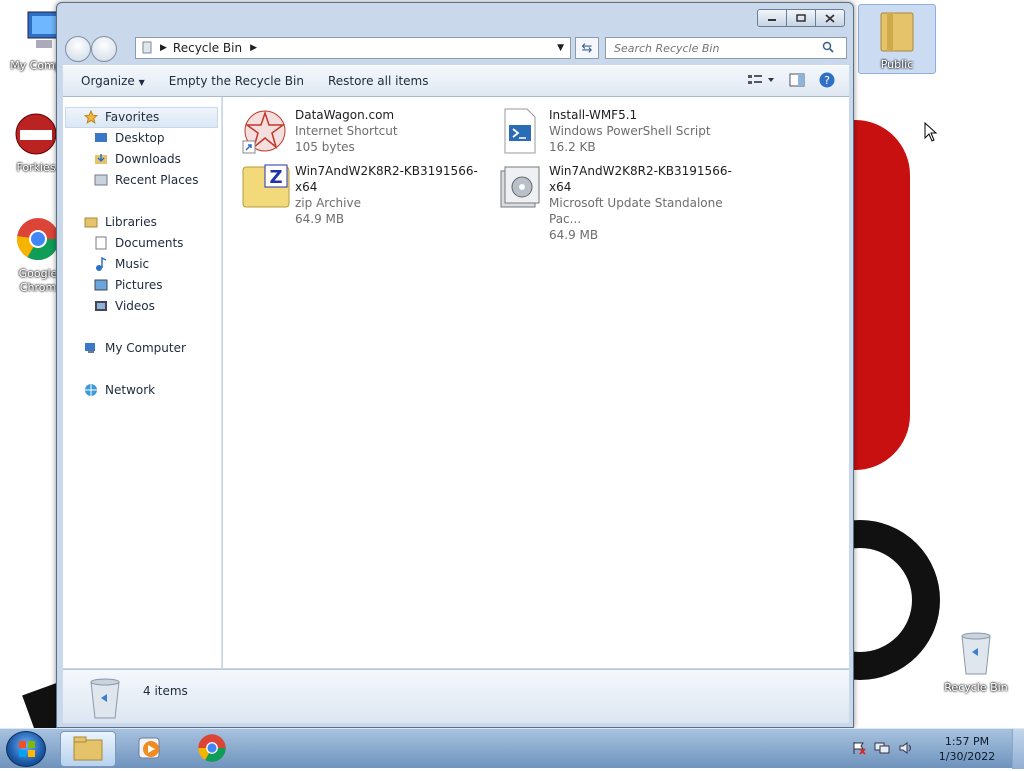 This screenshot has width=1024, height=771. Describe the element at coordinates (91, 117) in the screenshot. I see `star-icon` at that location.